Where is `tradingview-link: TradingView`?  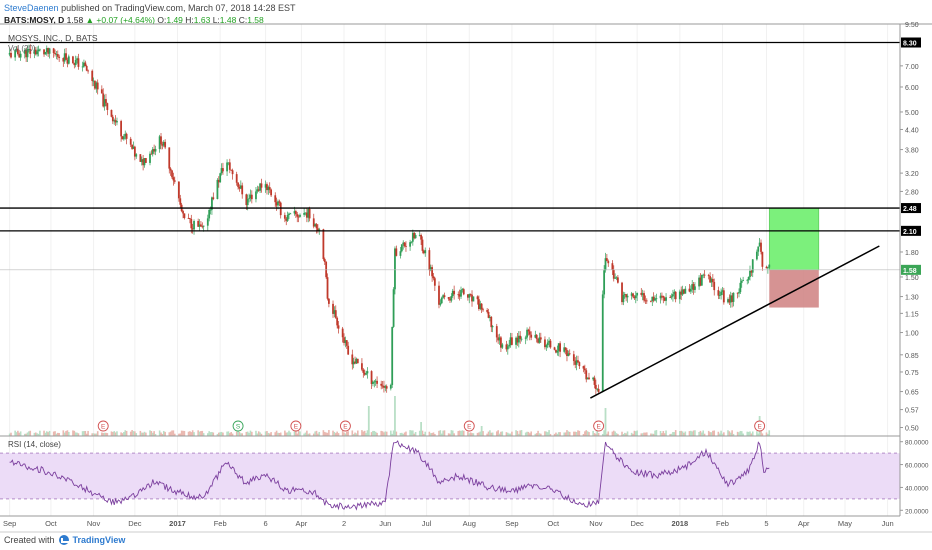
tradingview-link: TradingView is located at coordinates (99, 540).